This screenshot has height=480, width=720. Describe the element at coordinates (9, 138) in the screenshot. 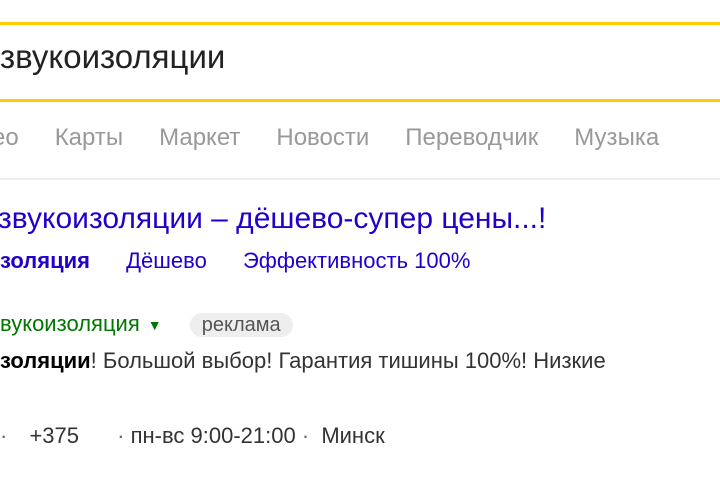

I see `tab-video: део` at that location.